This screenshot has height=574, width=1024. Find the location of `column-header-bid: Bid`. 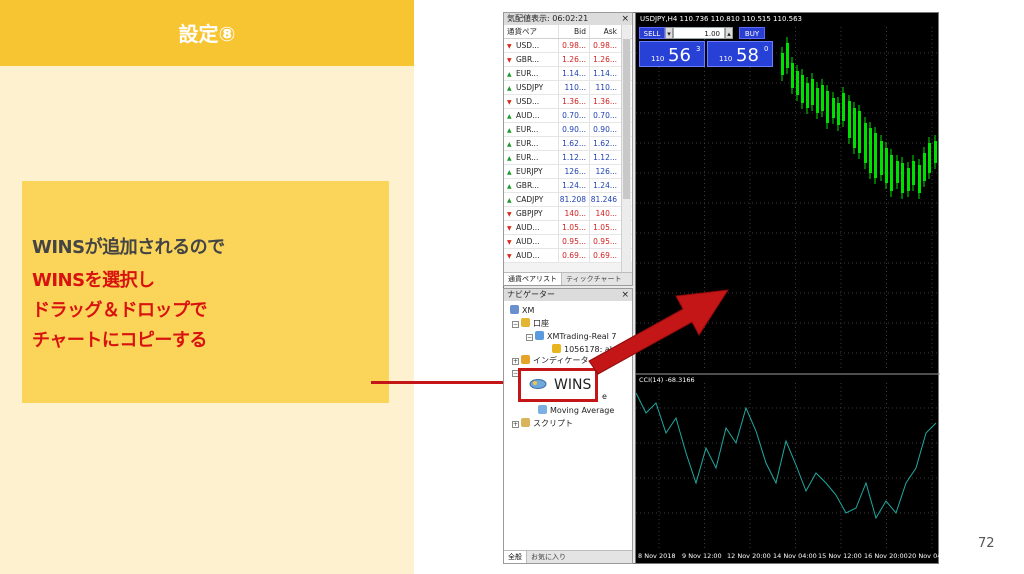

column-header-bid: Bid is located at coordinates (573, 31).